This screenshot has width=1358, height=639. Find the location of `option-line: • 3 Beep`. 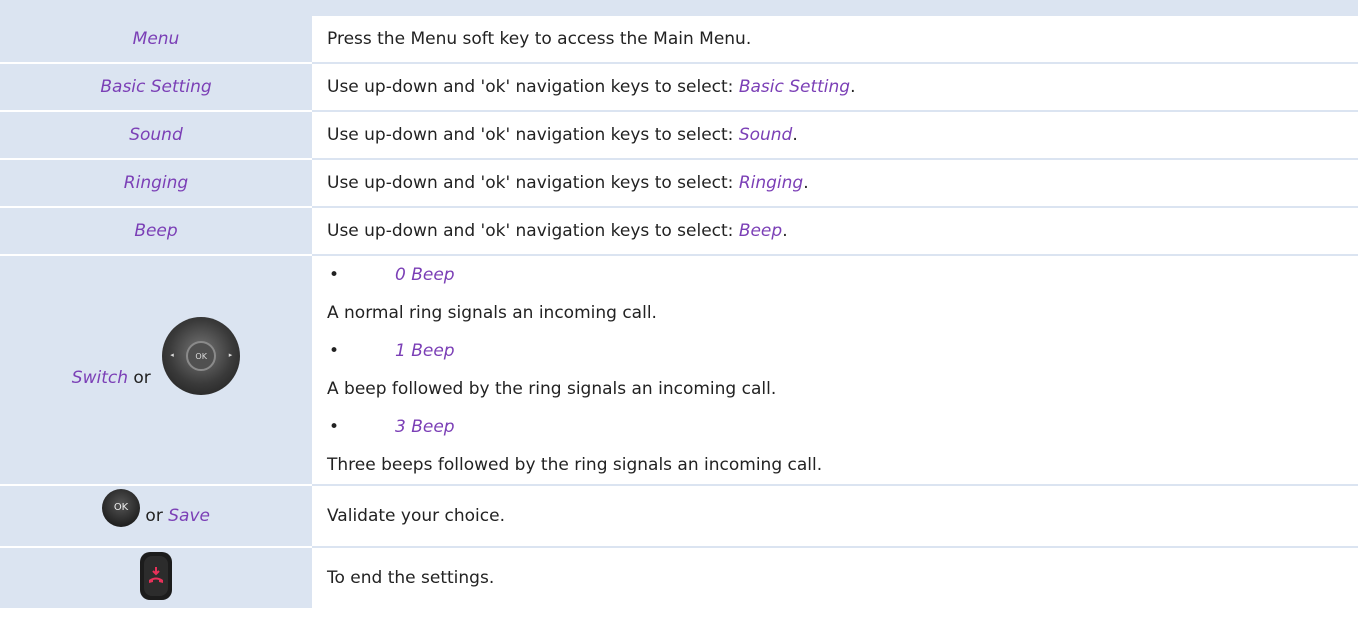

option-line: • 3 Beep is located at coordinates (842, 427).